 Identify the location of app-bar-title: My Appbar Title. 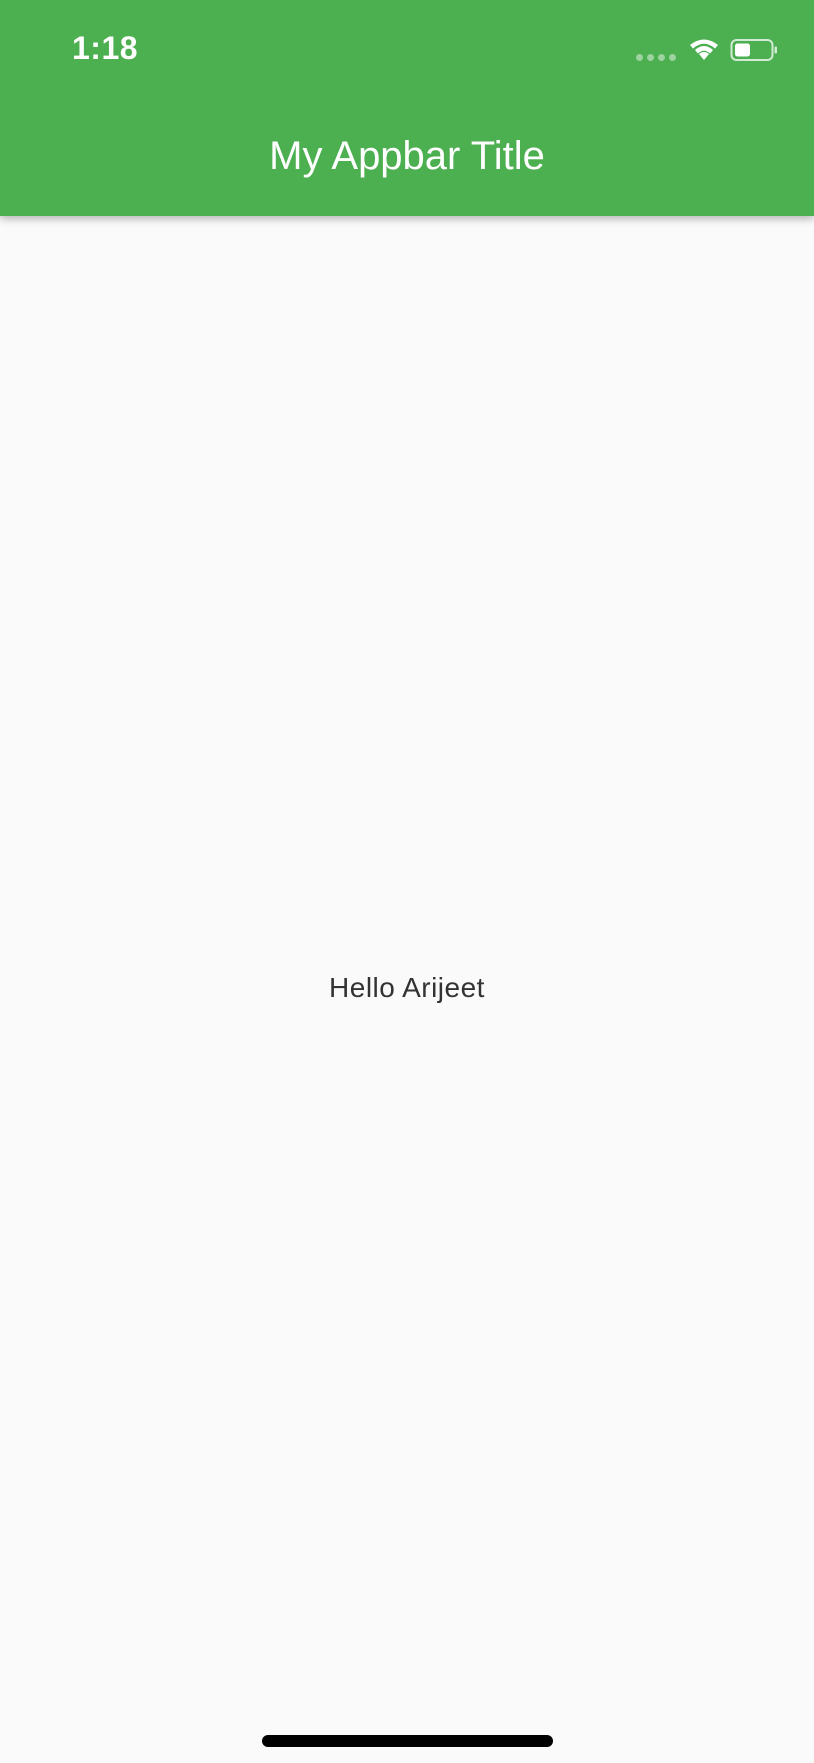
(407, 156).